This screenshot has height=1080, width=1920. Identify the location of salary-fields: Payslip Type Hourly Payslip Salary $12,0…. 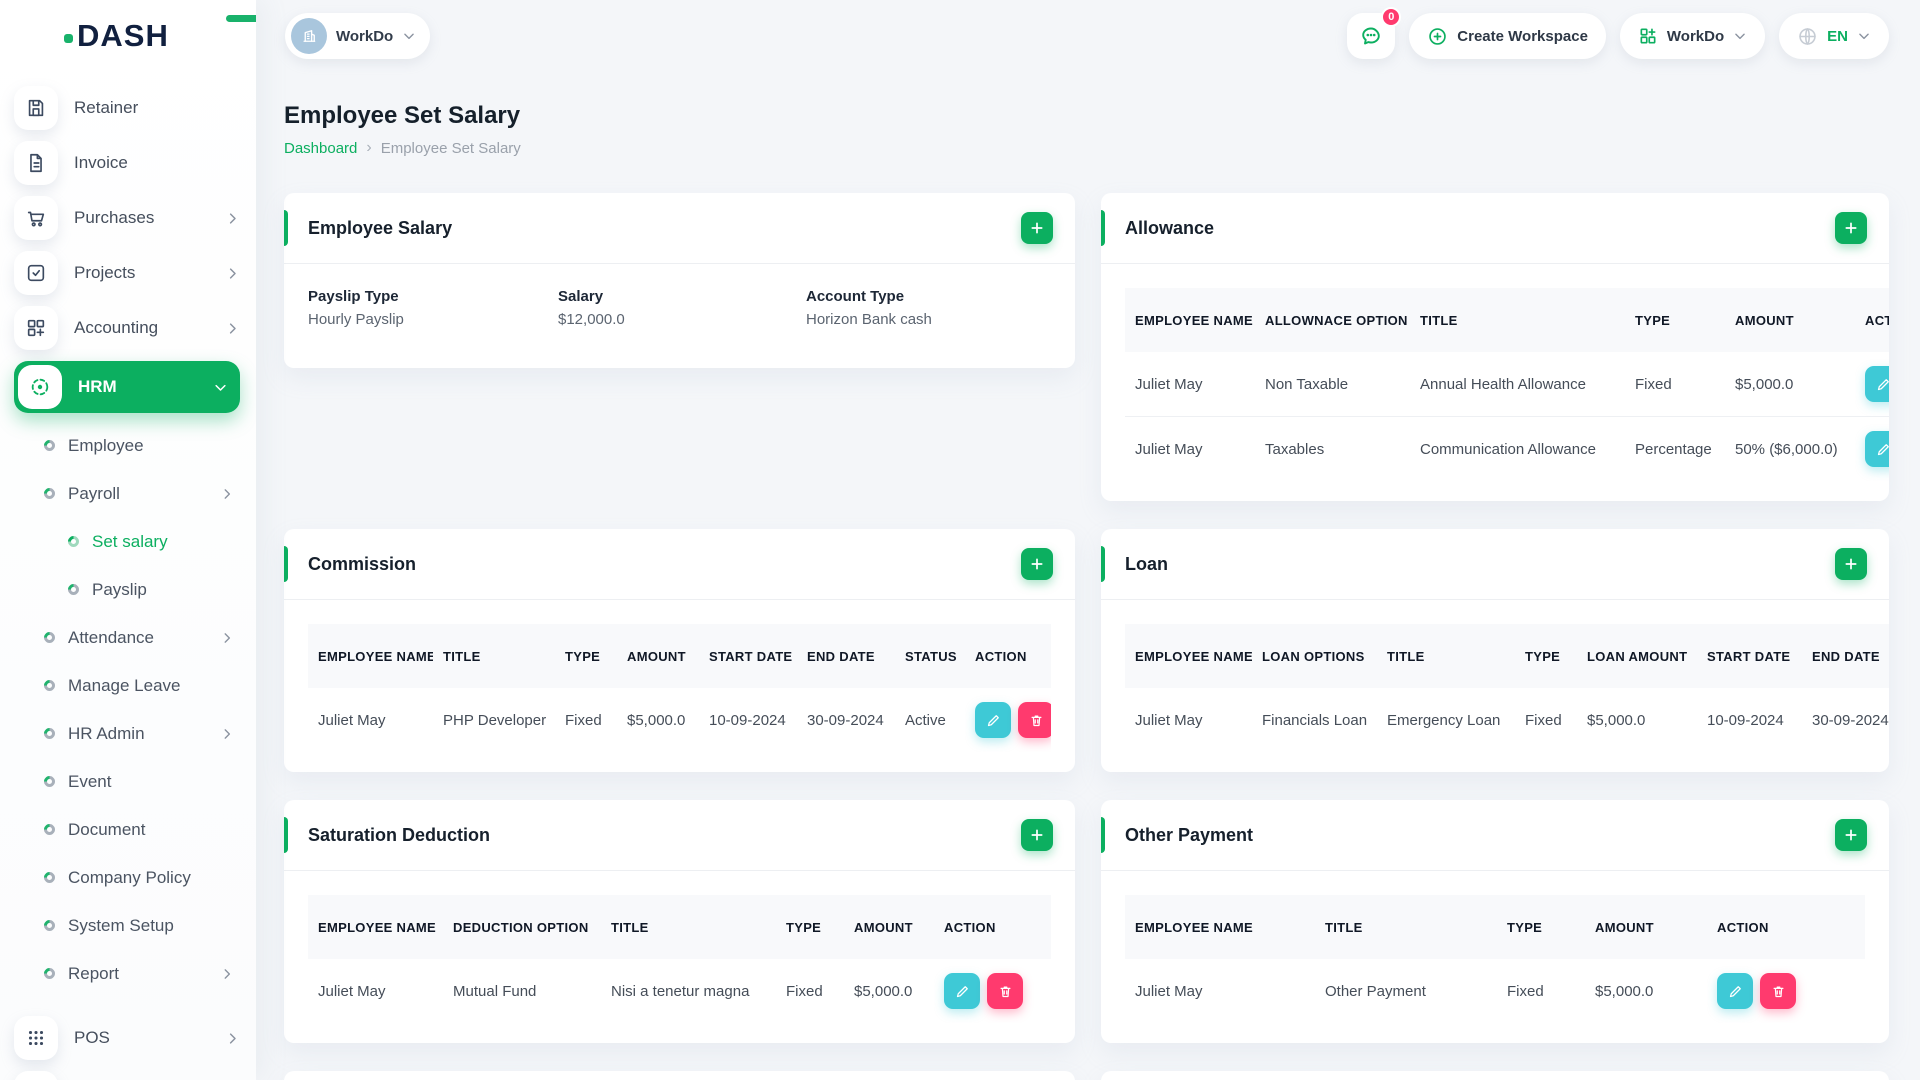
(679, 316).